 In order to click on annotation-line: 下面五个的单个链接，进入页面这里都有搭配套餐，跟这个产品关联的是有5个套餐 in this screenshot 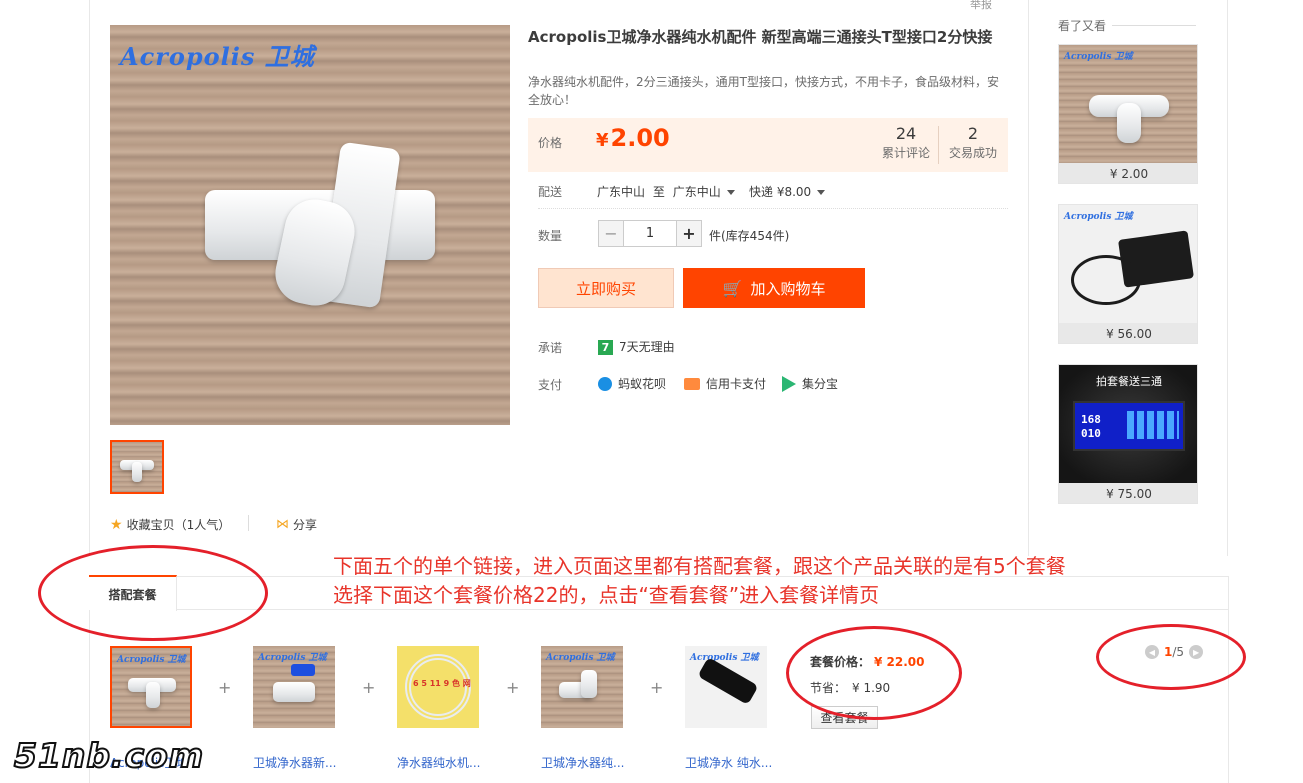, I will do `click(699, 566)`.